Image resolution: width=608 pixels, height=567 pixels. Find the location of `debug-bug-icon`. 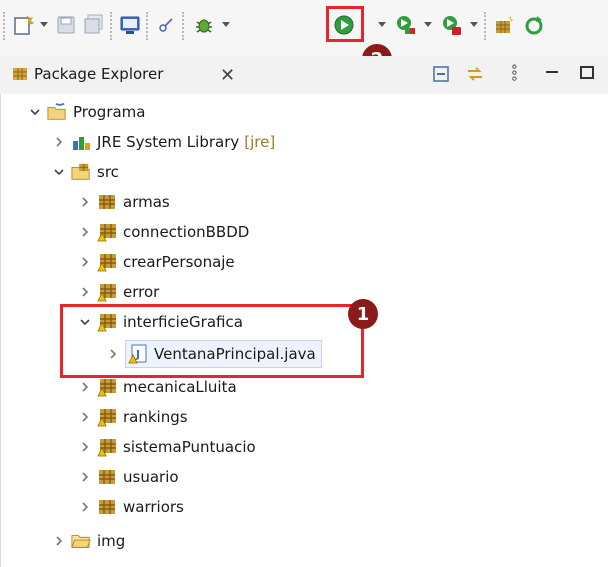

debug-bug-icon is located at coordinates (204, 25).